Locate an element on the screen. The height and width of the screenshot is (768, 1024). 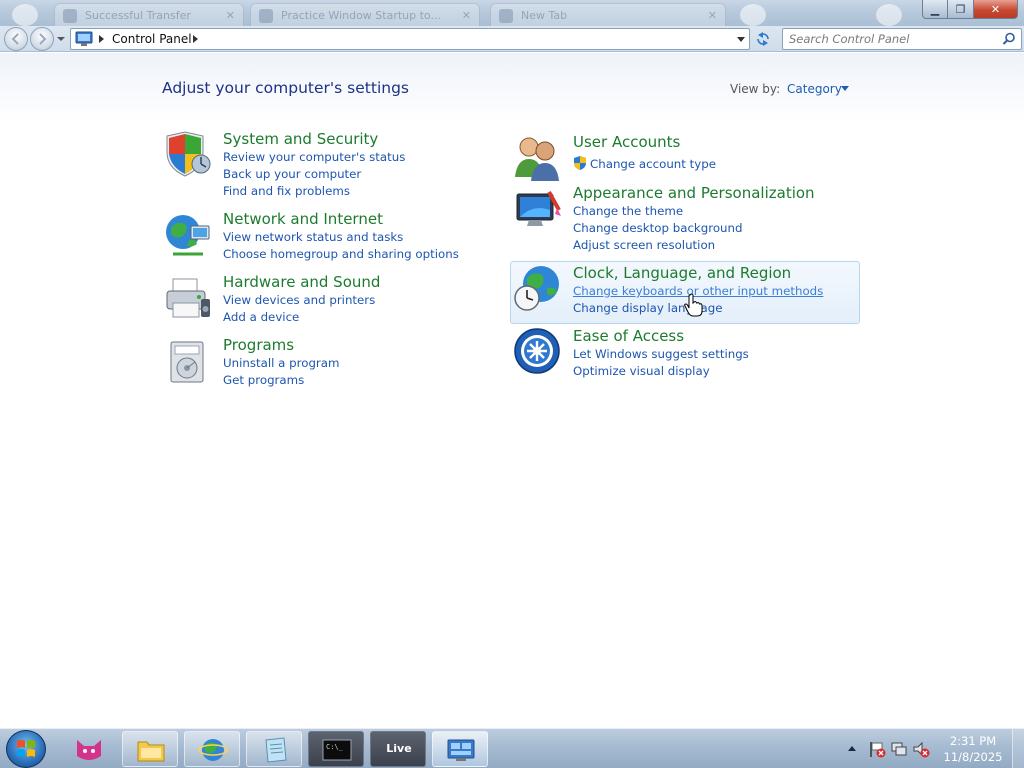
link-find-fix-problems: Find and fix problems is located at coordinates (286, 191).